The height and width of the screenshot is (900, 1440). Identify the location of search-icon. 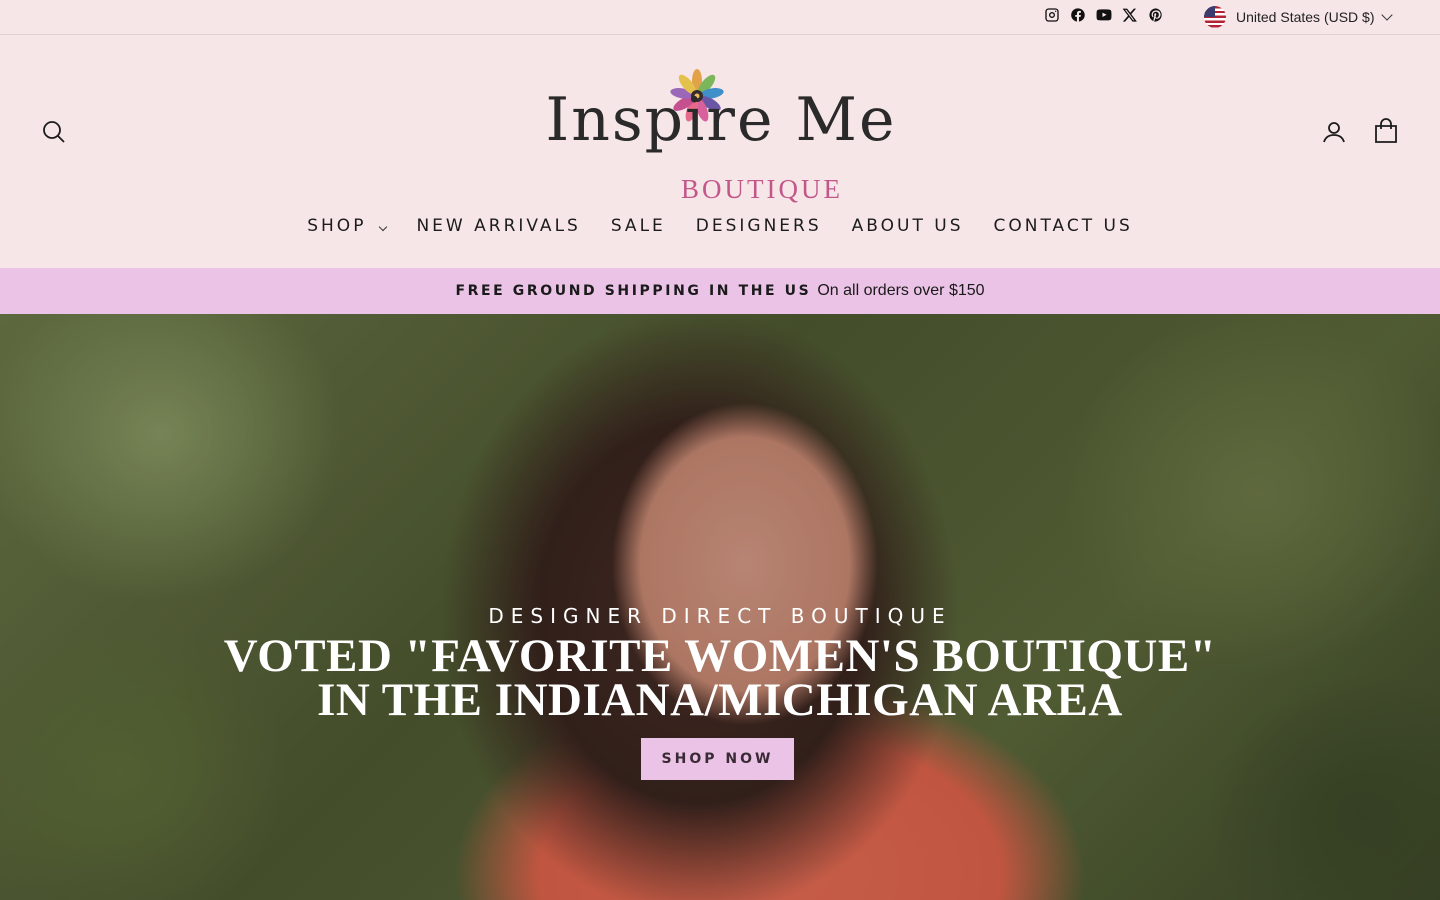
(54, 132).